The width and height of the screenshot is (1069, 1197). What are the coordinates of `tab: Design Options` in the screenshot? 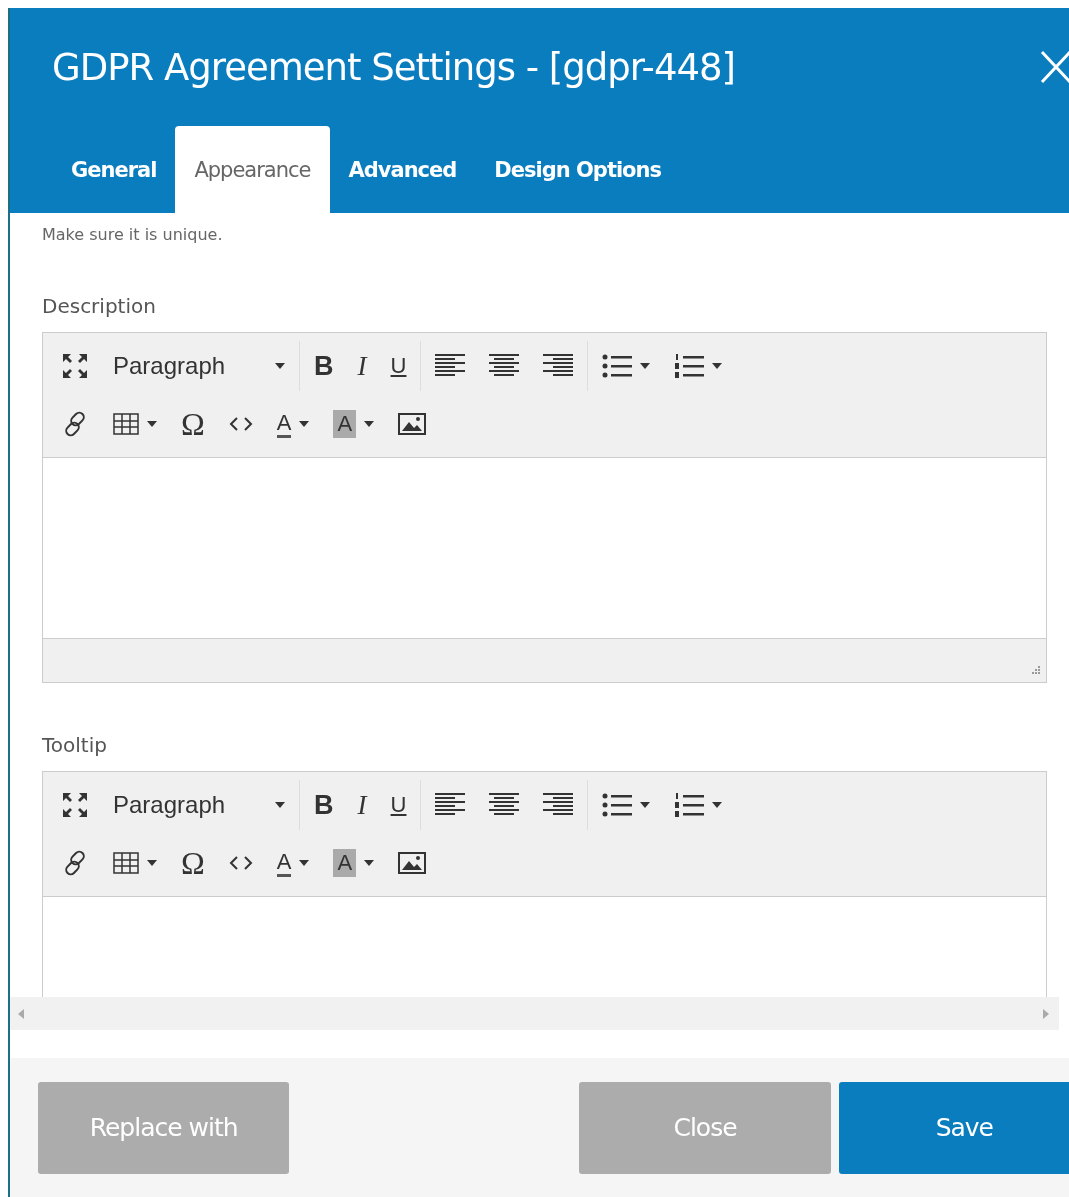 It's located at (577, 169).